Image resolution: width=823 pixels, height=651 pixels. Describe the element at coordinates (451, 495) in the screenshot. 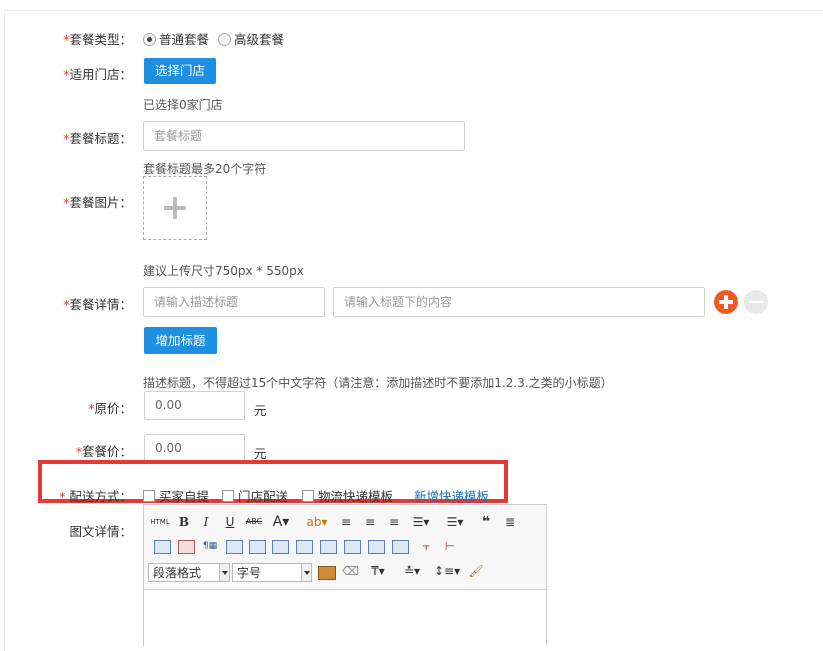

I see `new-express-template-link: 新增快递模板` at that location.